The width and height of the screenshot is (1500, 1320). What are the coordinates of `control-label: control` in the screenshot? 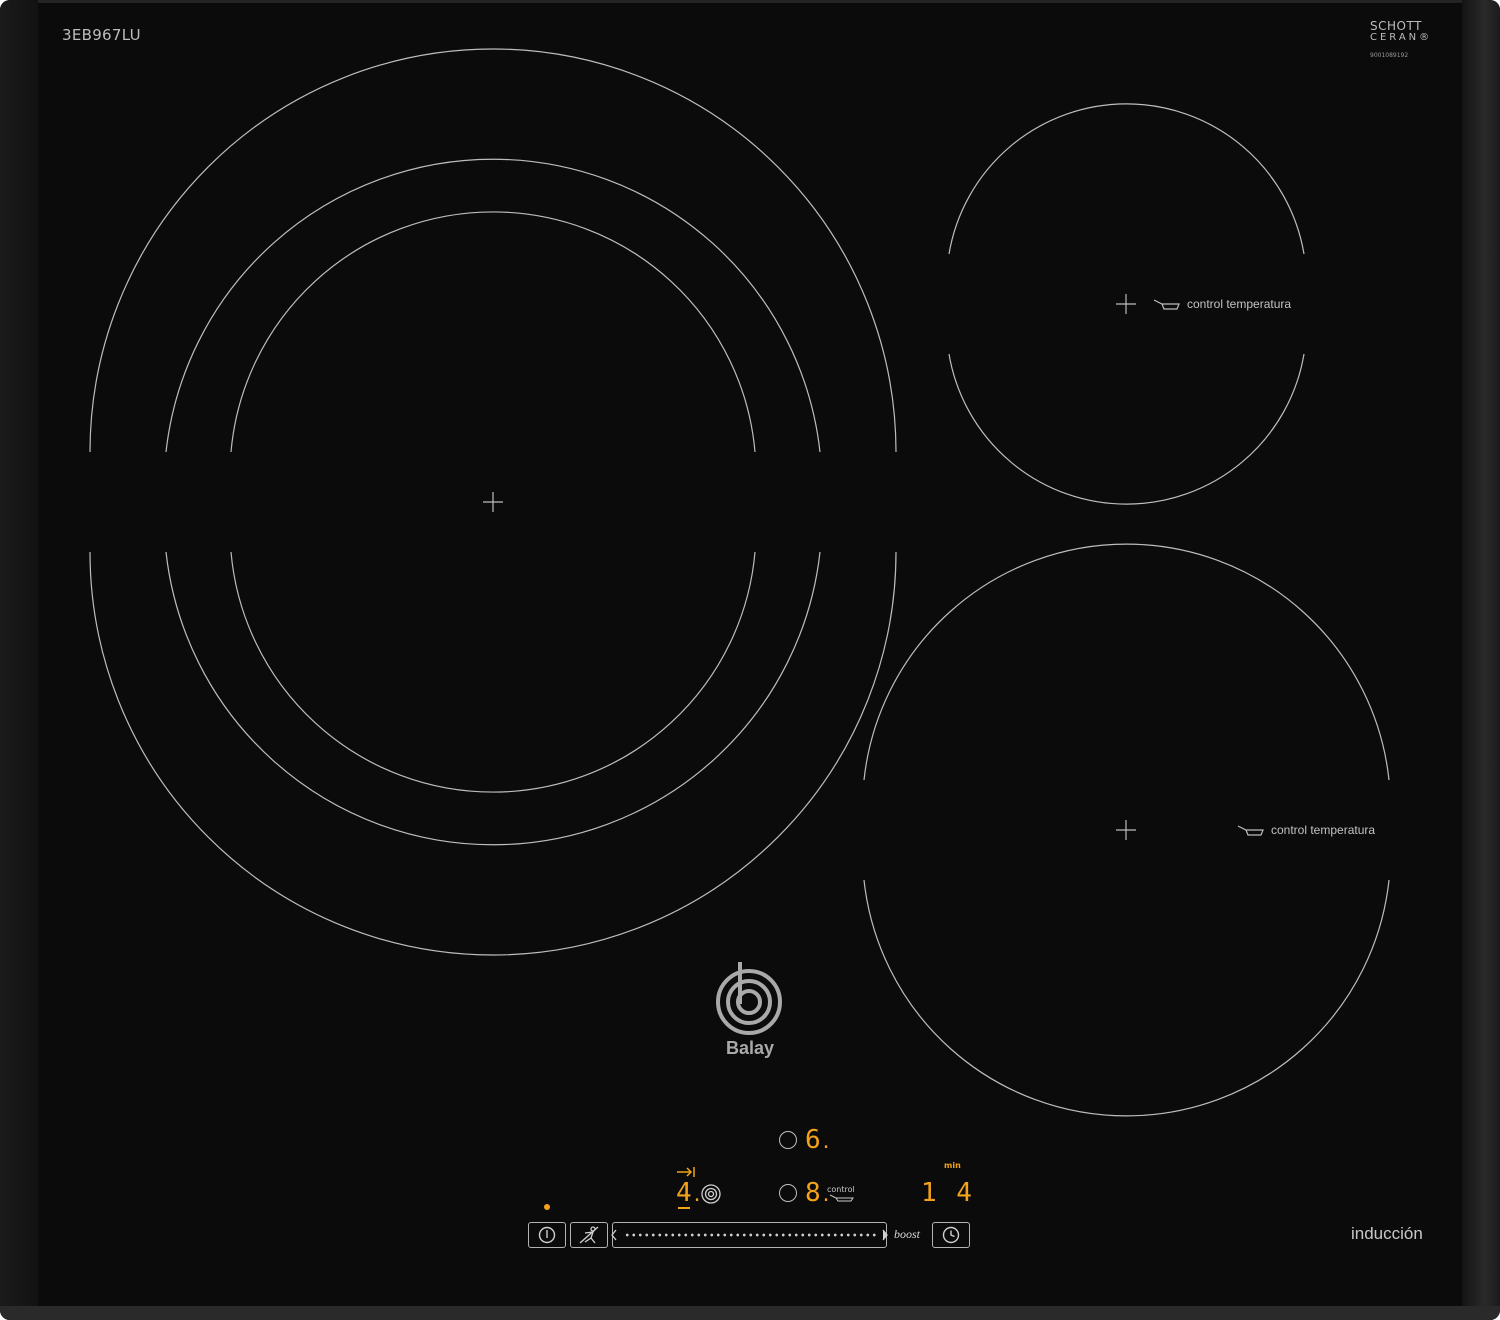 It's located at (841, 1189).